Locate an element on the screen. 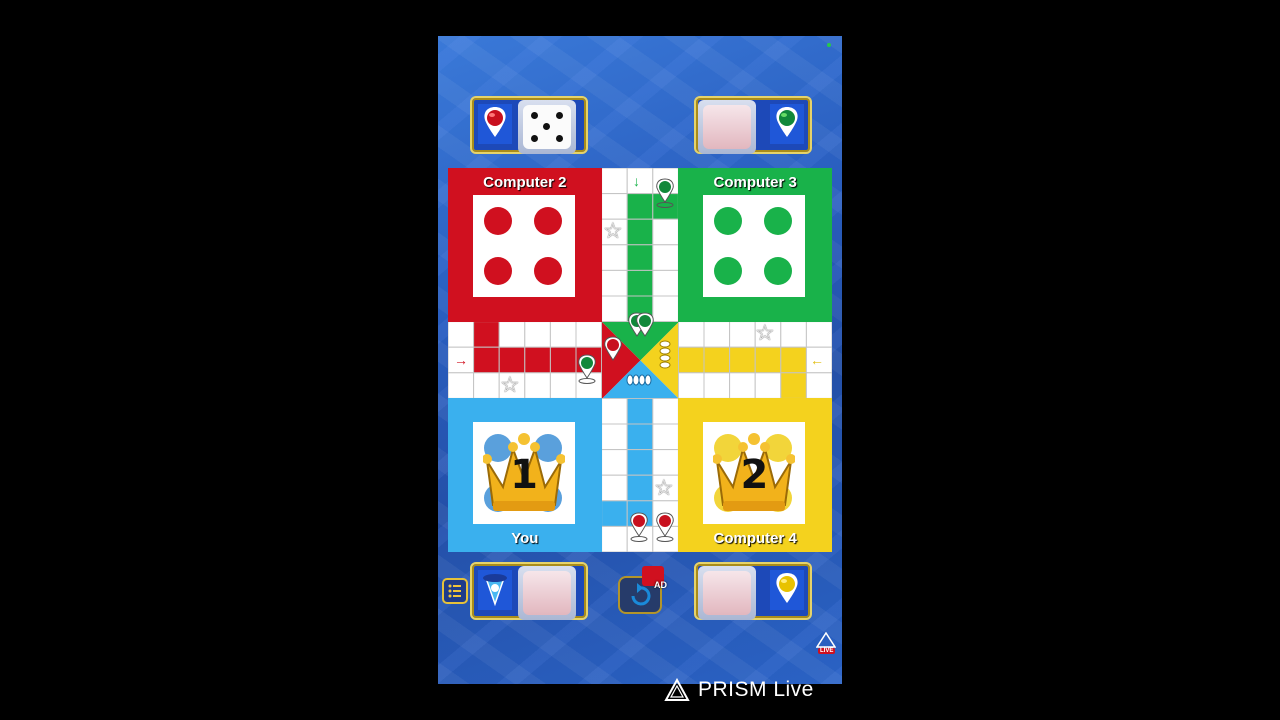  menu-list-icon is located at coordinates (454, 591).